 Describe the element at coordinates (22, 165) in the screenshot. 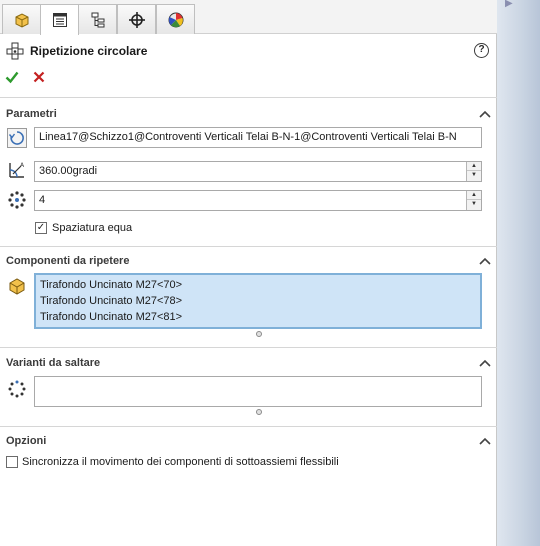

I see `svg-text: A` at that location.